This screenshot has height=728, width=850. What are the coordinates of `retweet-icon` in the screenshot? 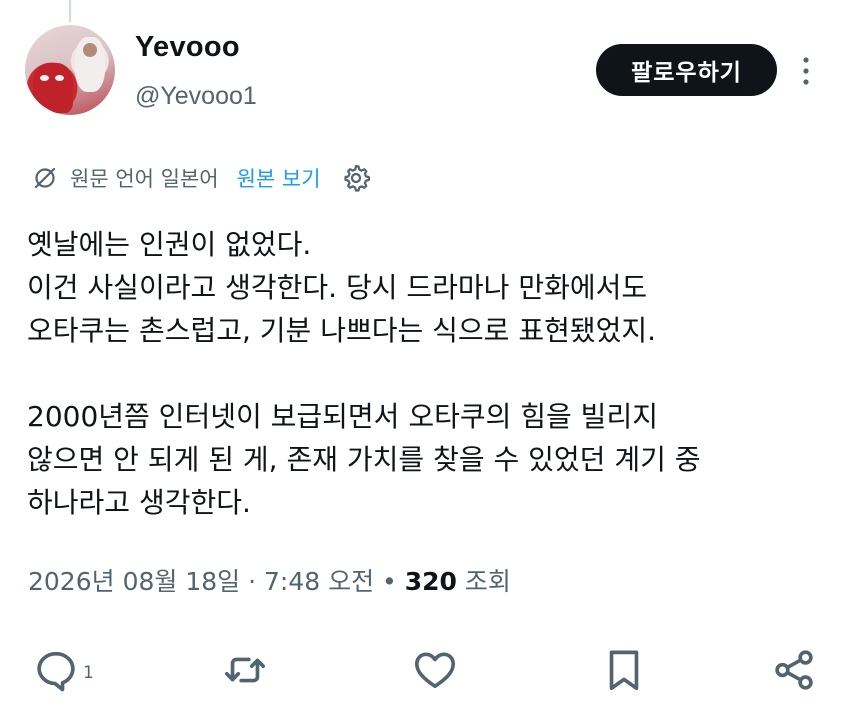 It's located at (245, 670).